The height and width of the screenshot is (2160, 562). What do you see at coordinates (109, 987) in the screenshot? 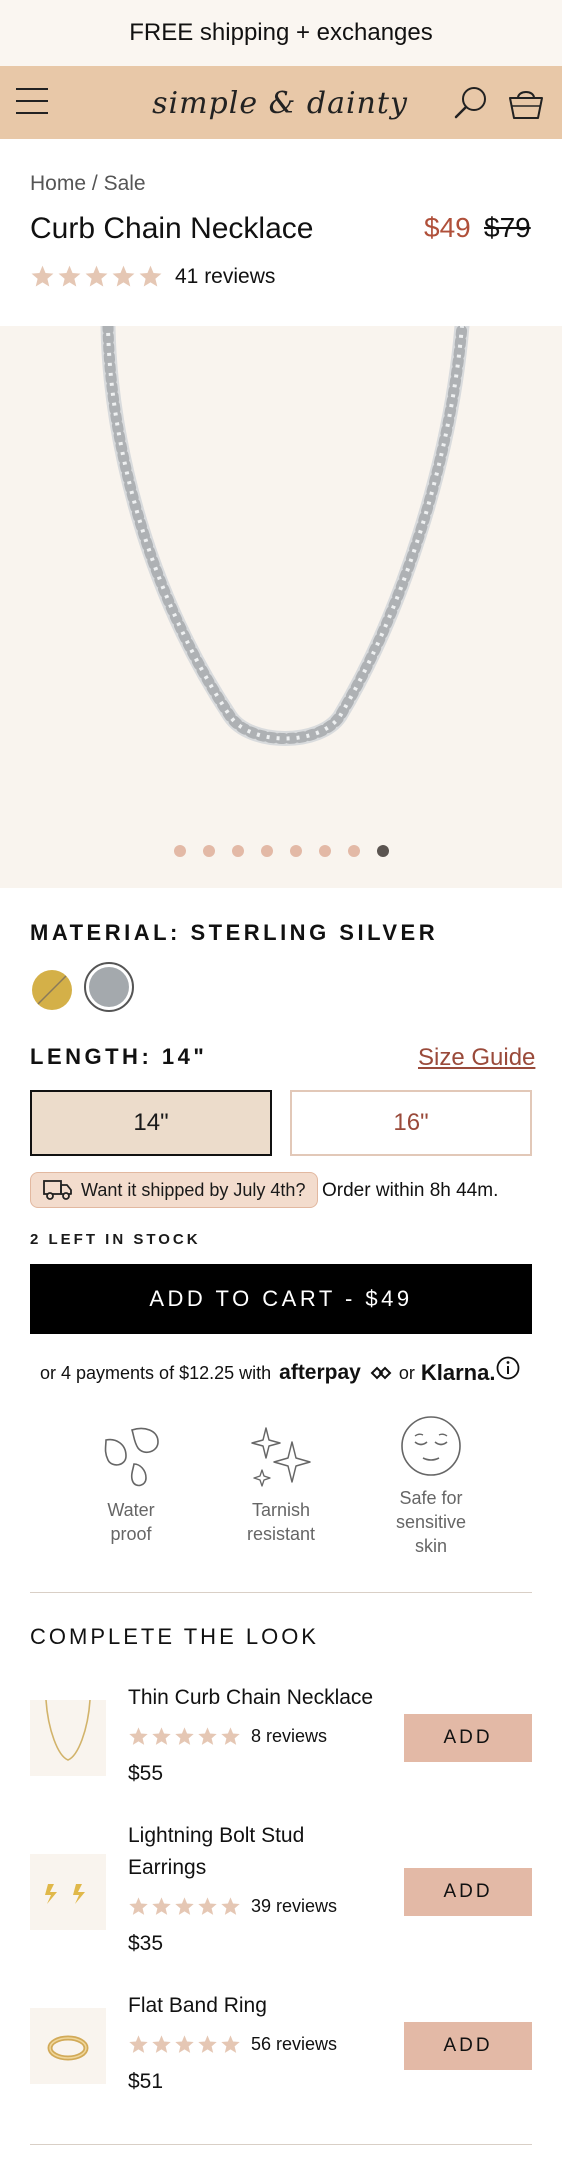
I see `swatch-sterling-silver` at bounding box center [109, 987].